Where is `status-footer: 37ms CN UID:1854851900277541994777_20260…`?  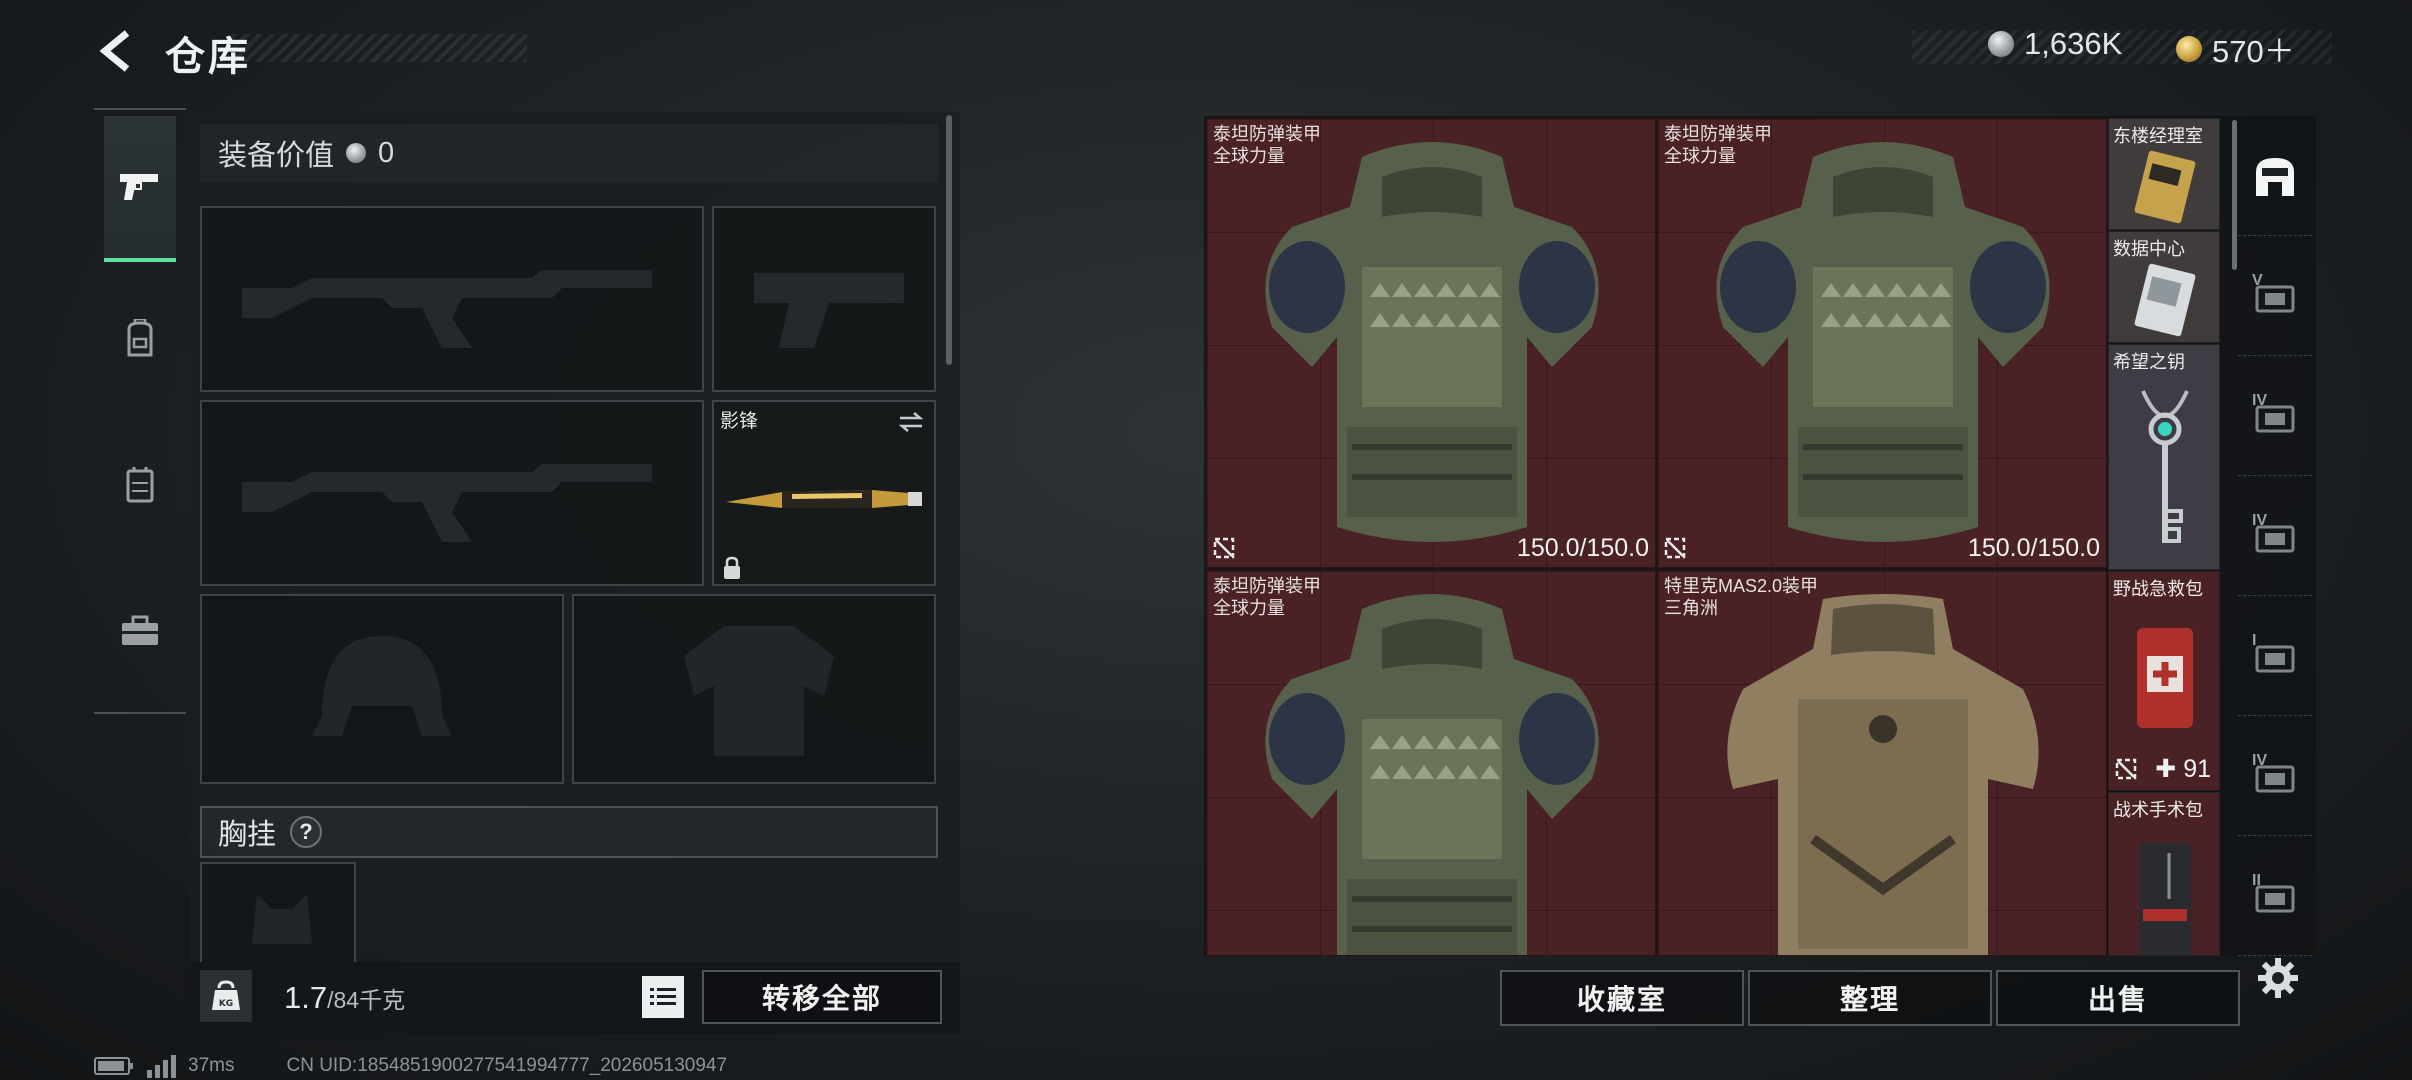
status-footer: 37ms CN UID:1854851900277541994777_20260… is located at coordinates (410, 1066).